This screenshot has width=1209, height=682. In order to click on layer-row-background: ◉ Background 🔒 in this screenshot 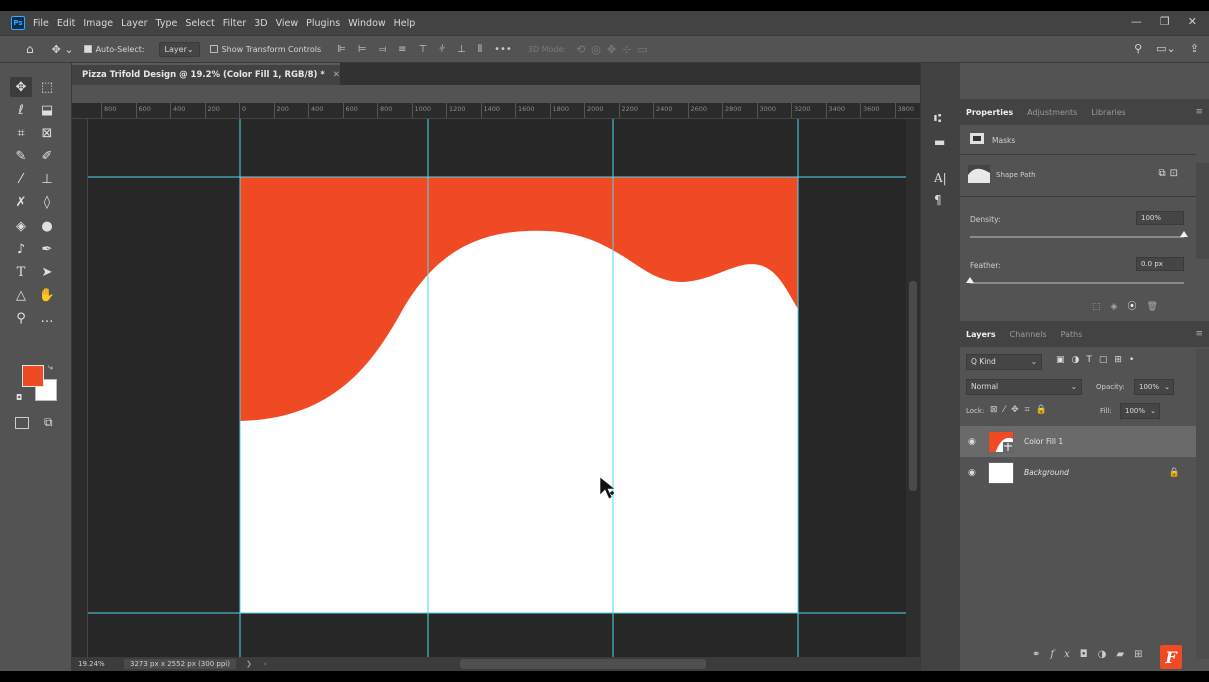, I will do `click(1078, 472)`.